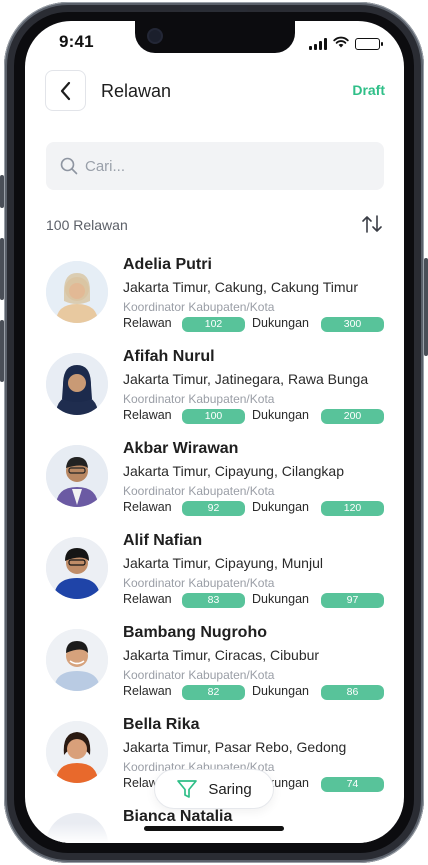  Describe the element at coordinates (2, 351) in the screenshot. I see `volume-down-button` at that location.